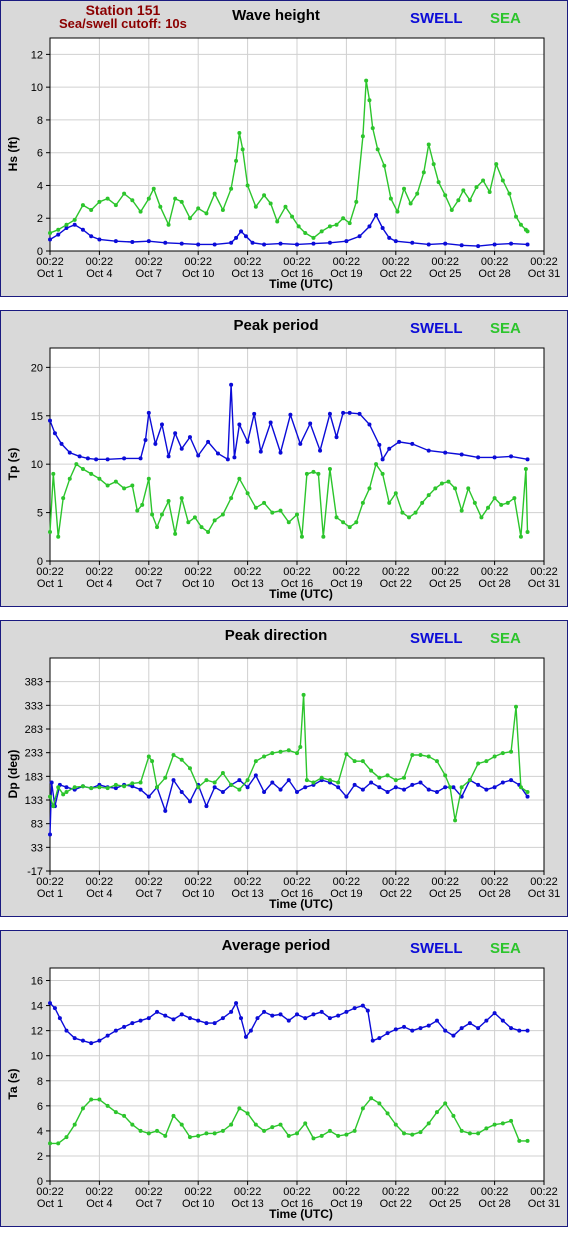 The height and width of the screenshot is (1240, 570). What do you see at coordinates (99, 894) in the screenshot?
I see `x-tick-label-date: Oct 4` at bounding box center [99, 894].